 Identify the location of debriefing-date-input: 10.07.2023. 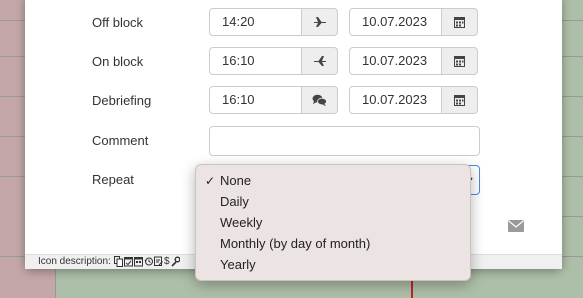
(395, 100).